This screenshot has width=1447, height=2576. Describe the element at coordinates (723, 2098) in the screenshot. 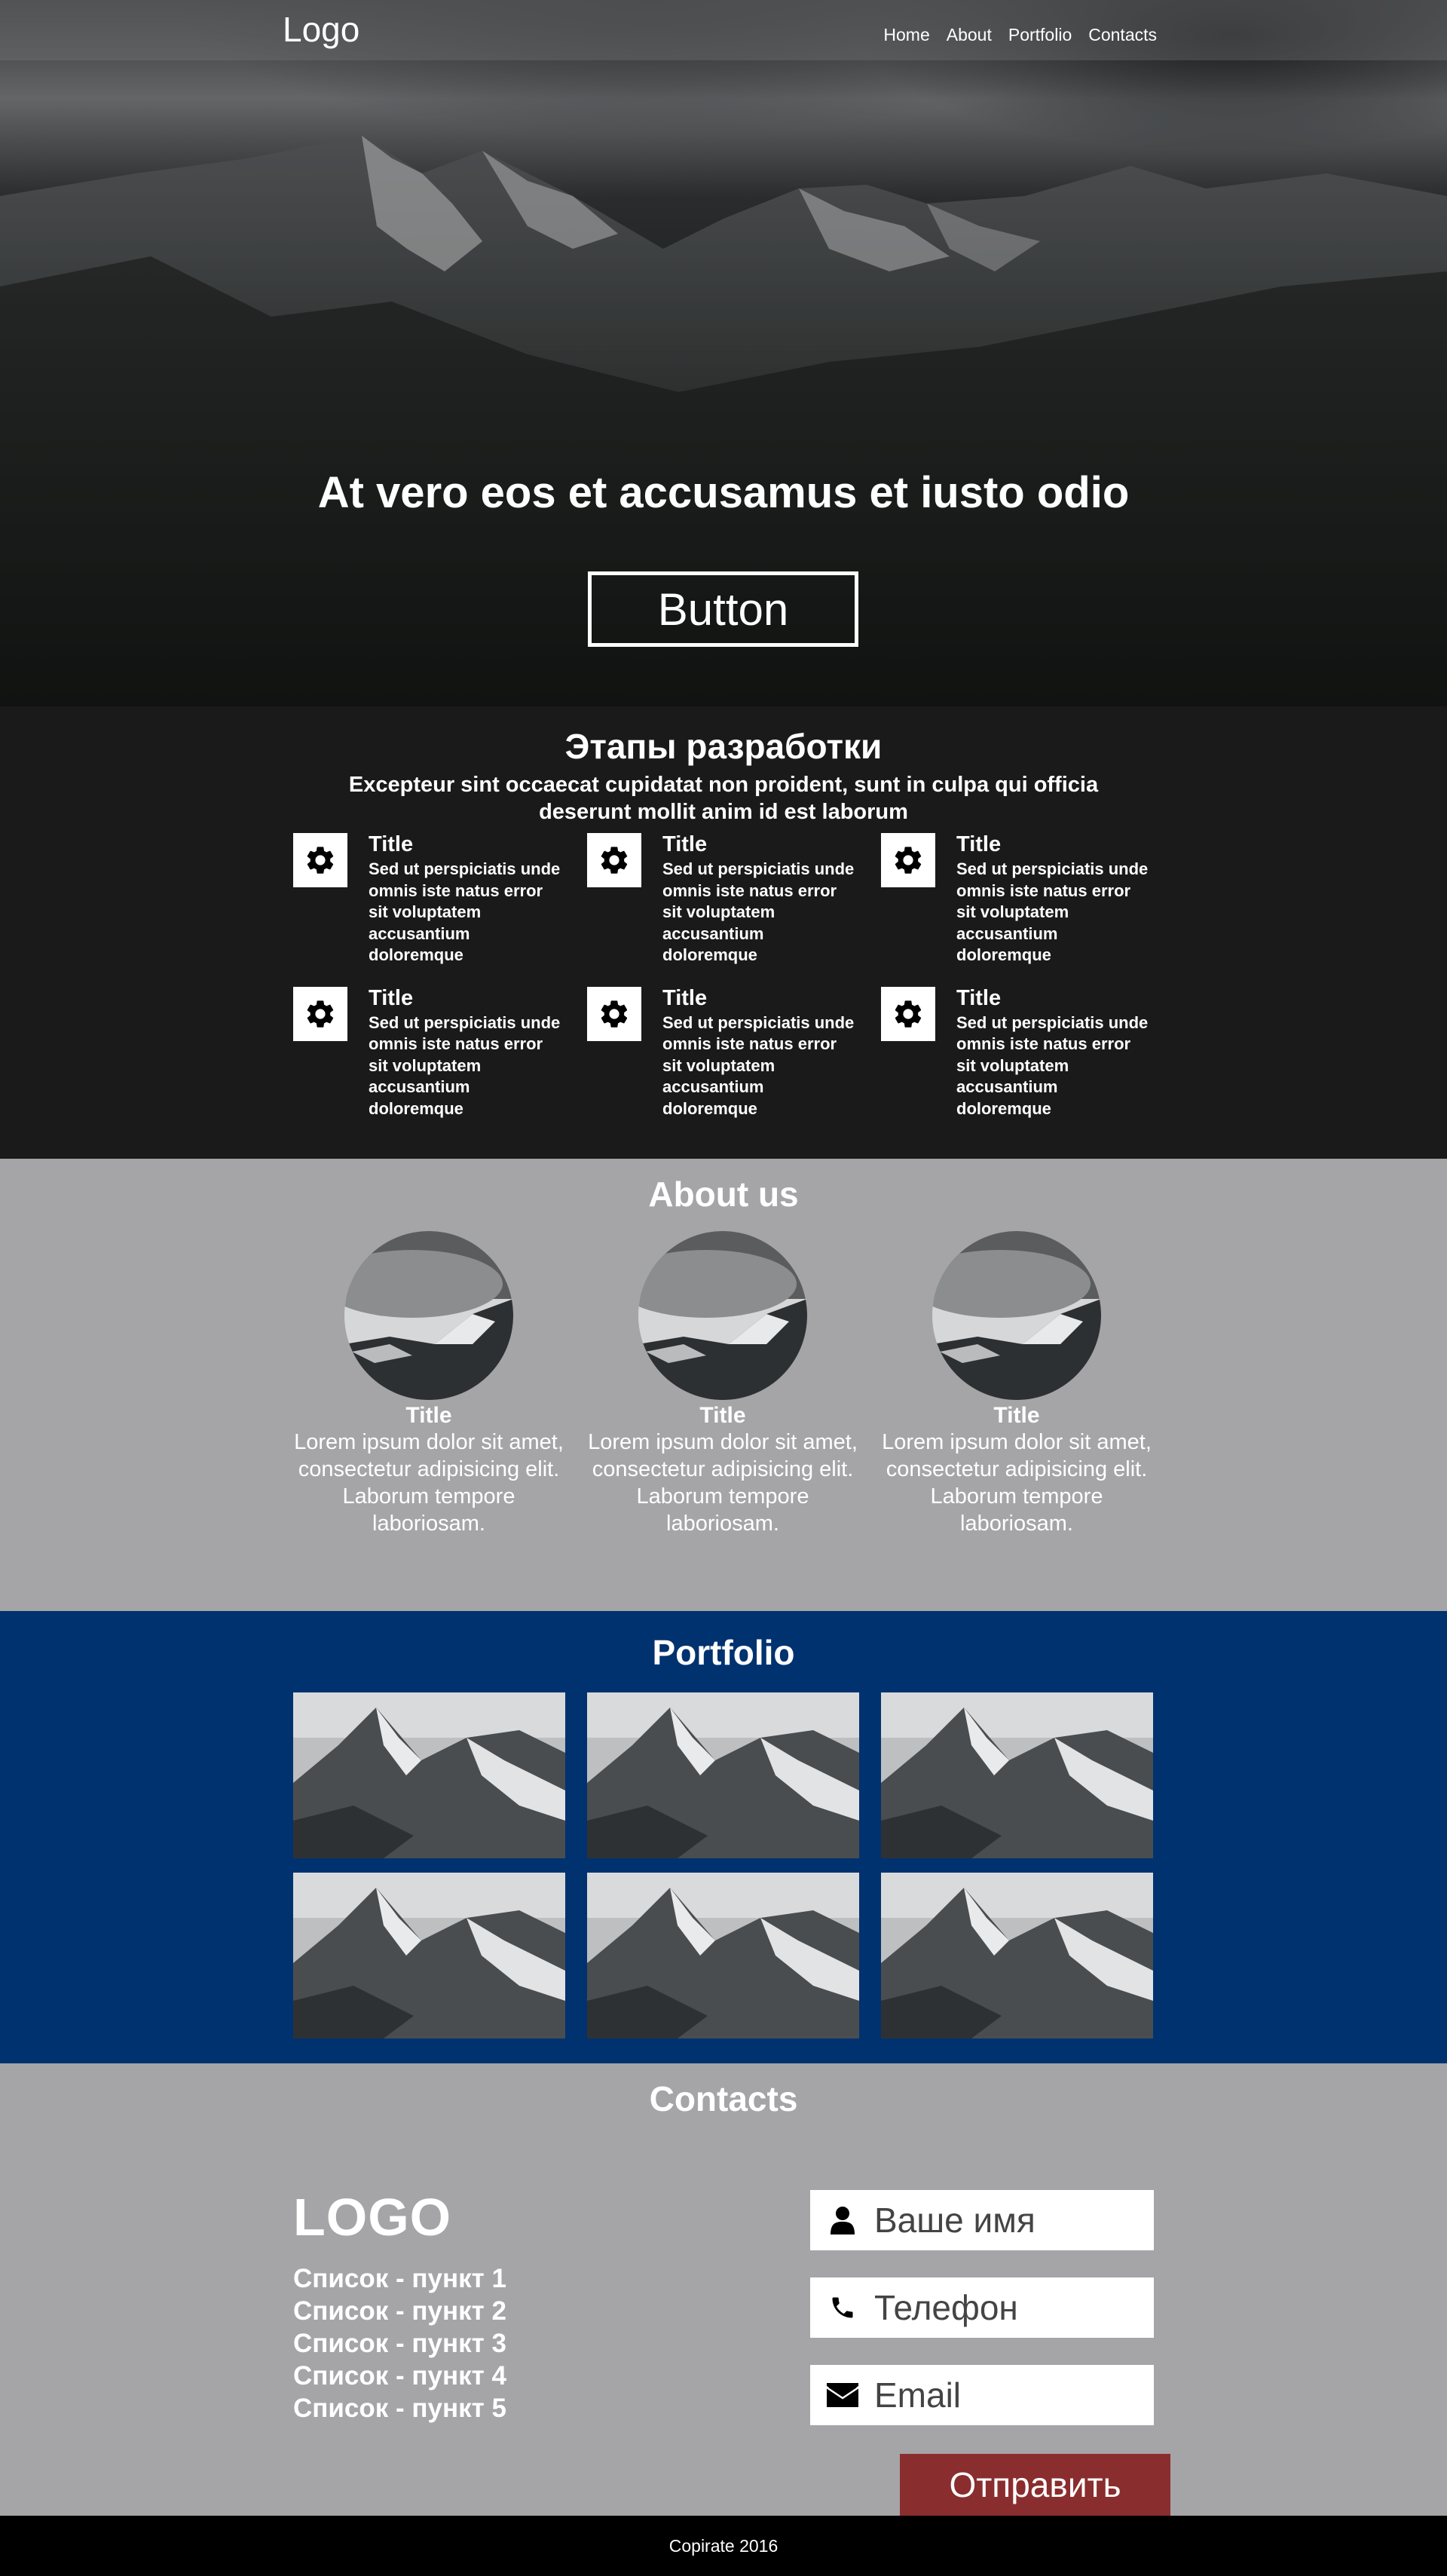

I see `contacts-title: Contacts` at that location.